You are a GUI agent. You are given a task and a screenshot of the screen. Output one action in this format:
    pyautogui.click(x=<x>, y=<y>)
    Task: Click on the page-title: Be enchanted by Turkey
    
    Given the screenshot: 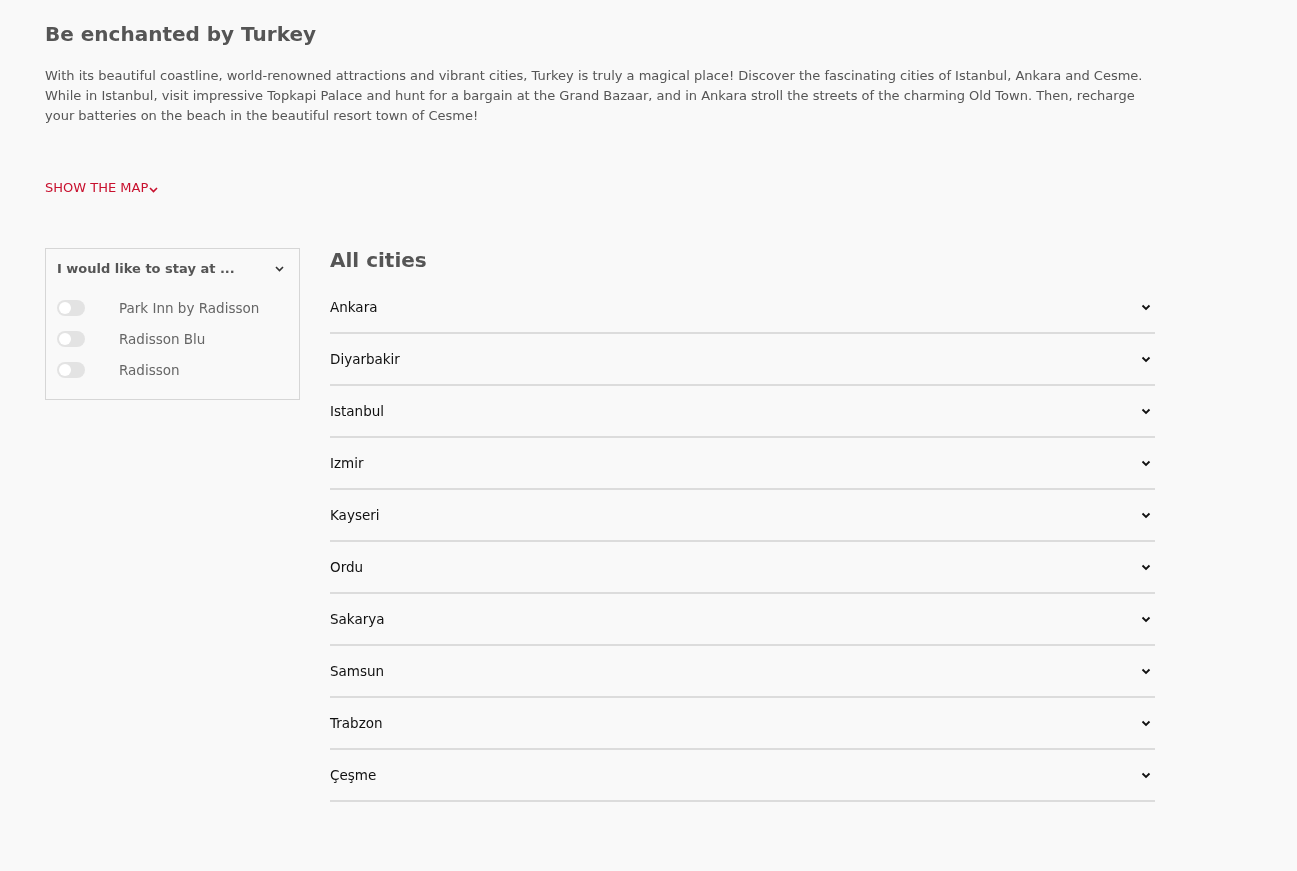 What is the action you would take?
    pyautogui.click(x=181, y=34)
    